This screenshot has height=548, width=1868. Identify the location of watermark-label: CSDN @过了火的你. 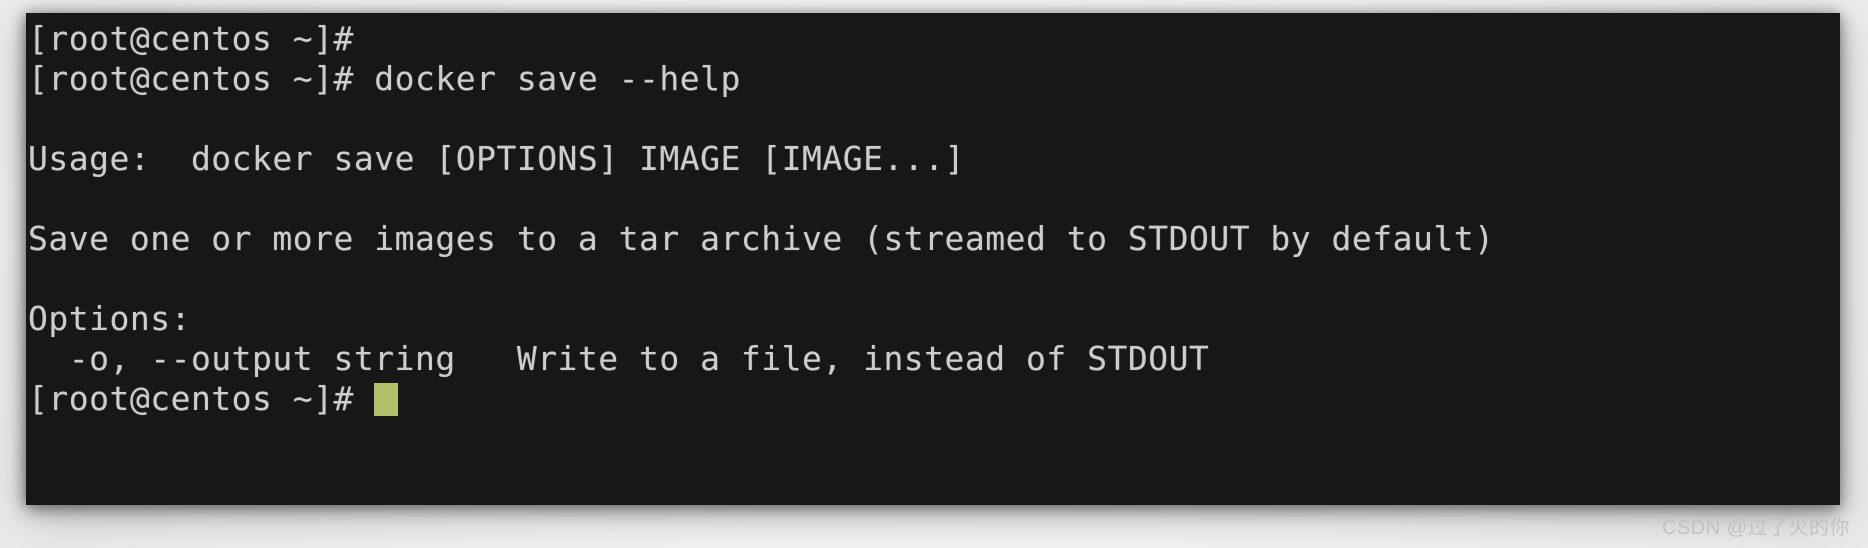
(1755, 528).